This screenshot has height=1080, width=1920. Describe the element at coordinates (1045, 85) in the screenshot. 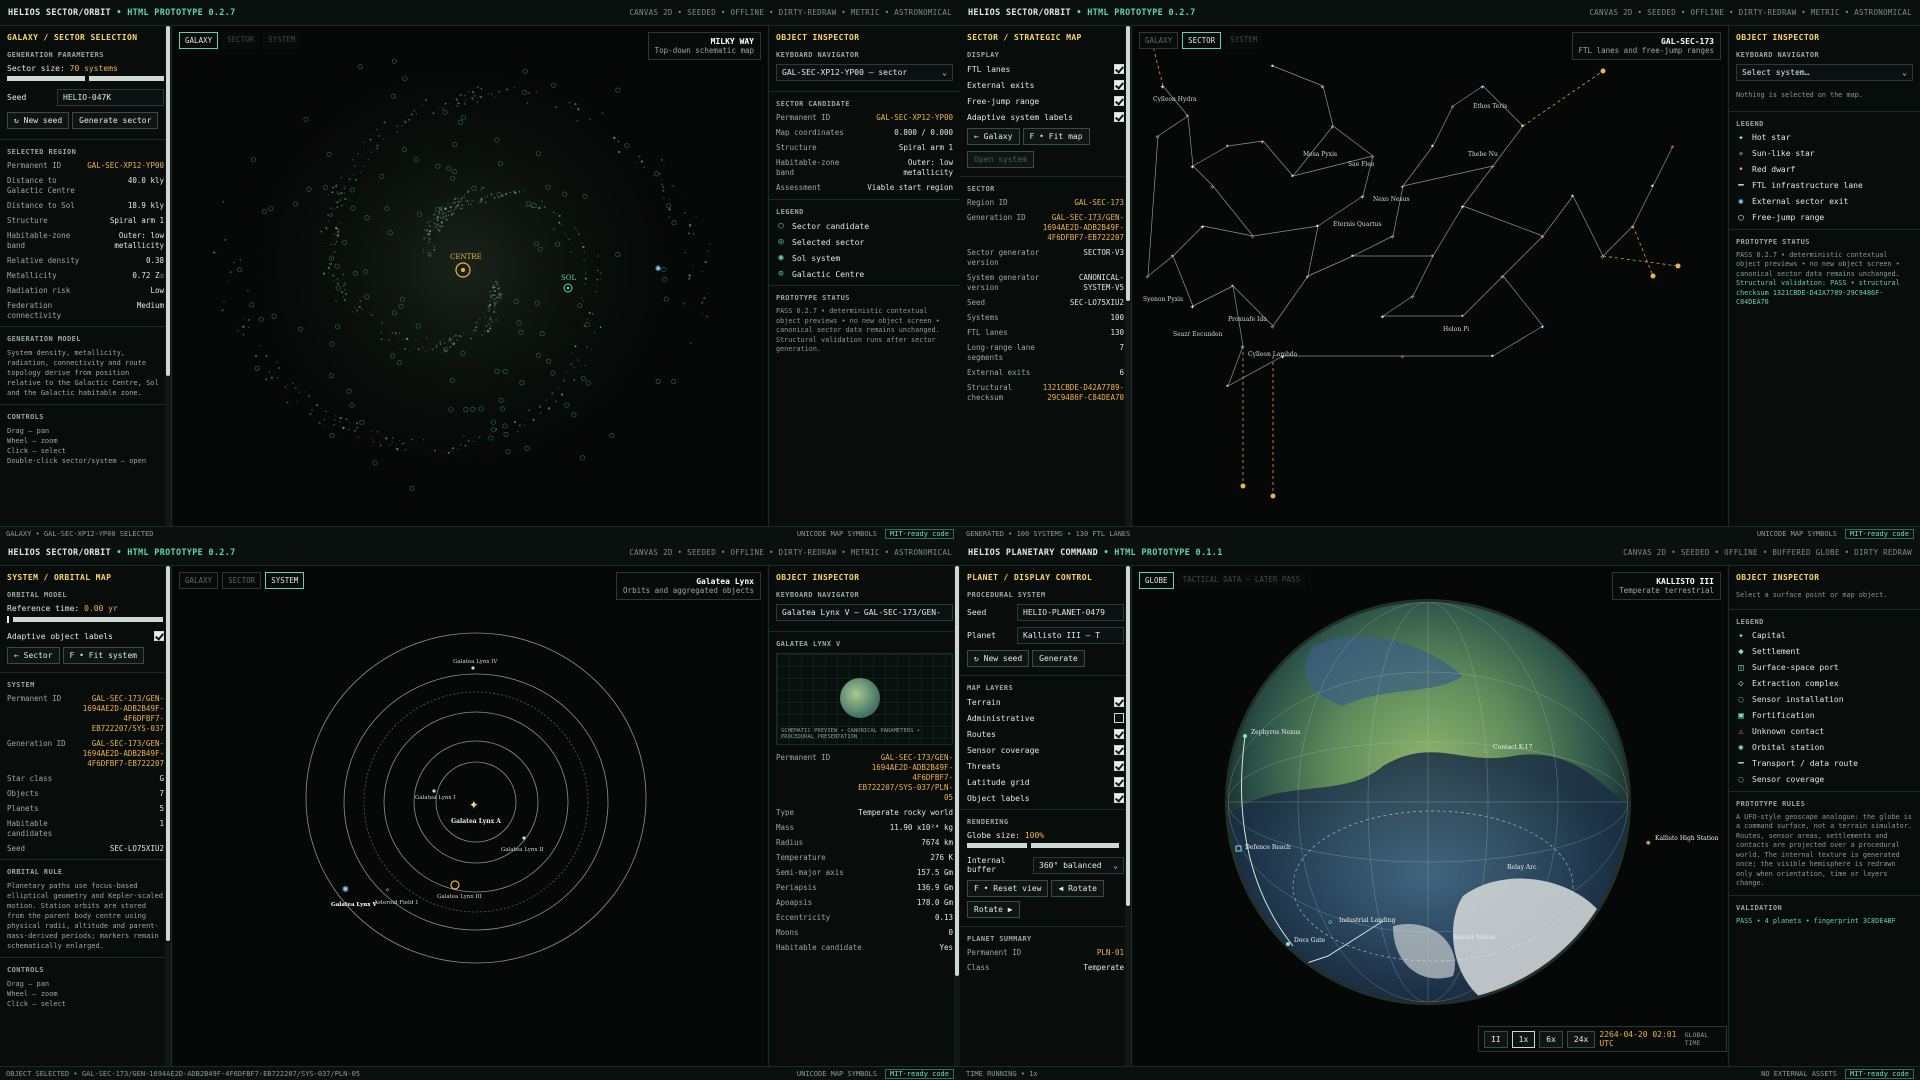

I see `layer-toggle: External exits` at that location.